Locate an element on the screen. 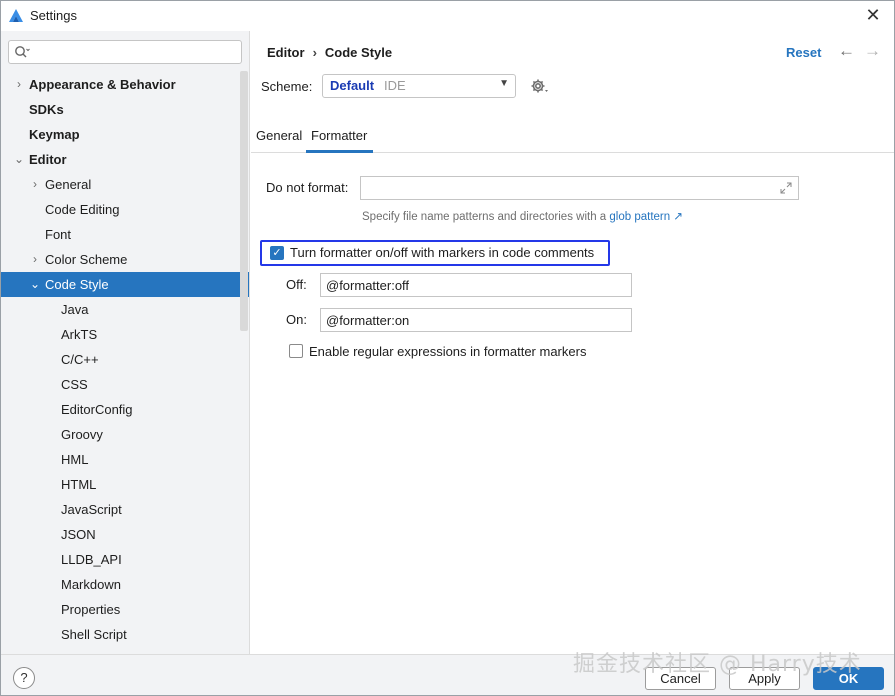  ok-button: OK is located at coordinates (848, 678).